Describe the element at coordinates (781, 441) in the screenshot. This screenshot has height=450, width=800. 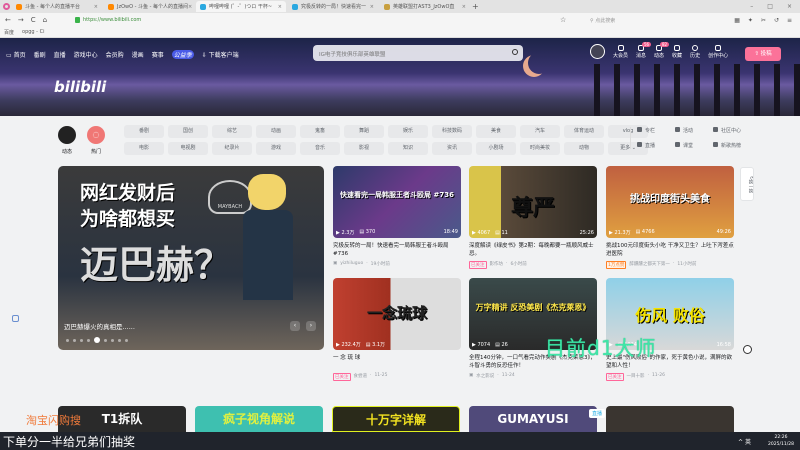
I see `system-clock: 22:26 2025/11/28` at that location.